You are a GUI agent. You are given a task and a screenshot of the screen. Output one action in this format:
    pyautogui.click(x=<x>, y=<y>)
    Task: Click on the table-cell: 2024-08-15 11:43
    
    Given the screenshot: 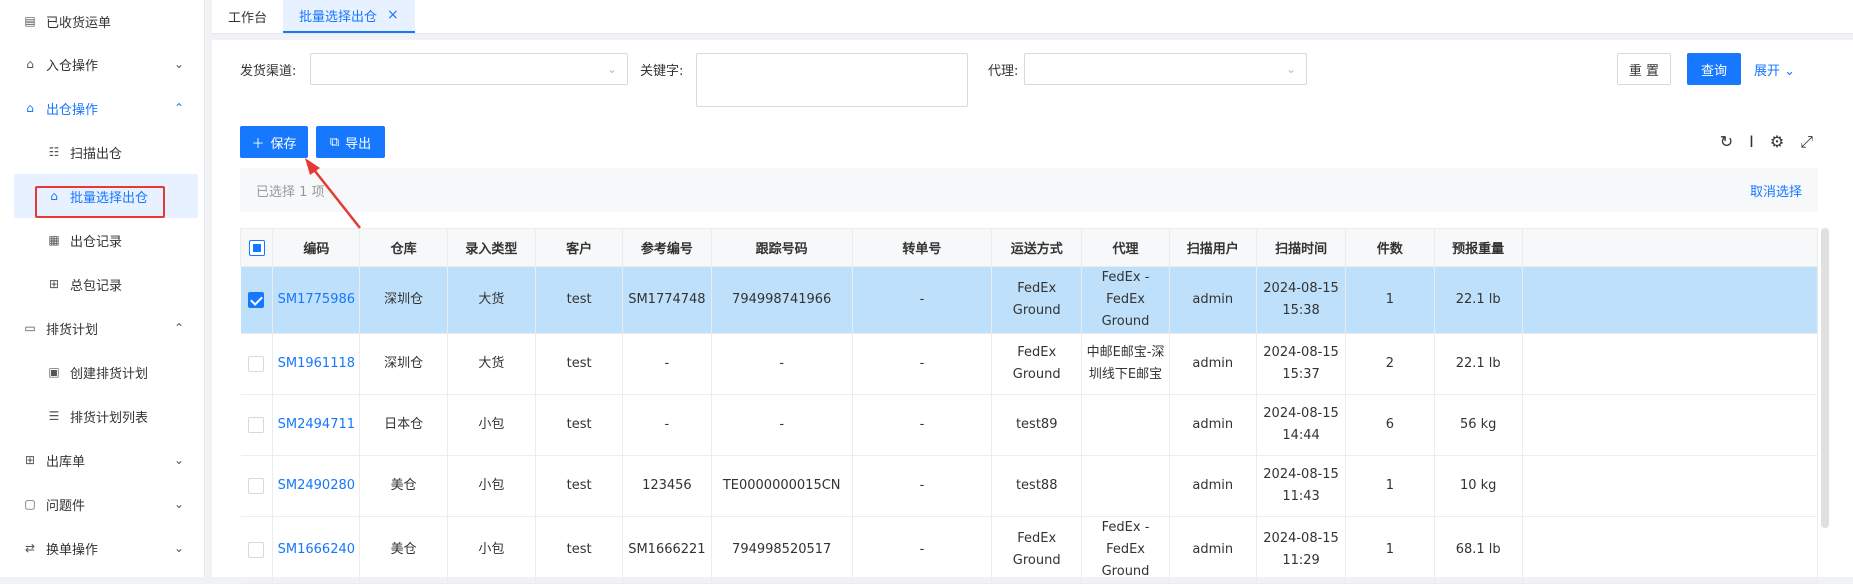 What is the action you would take?
    pyautogui.click(x=1301, y=486)
    